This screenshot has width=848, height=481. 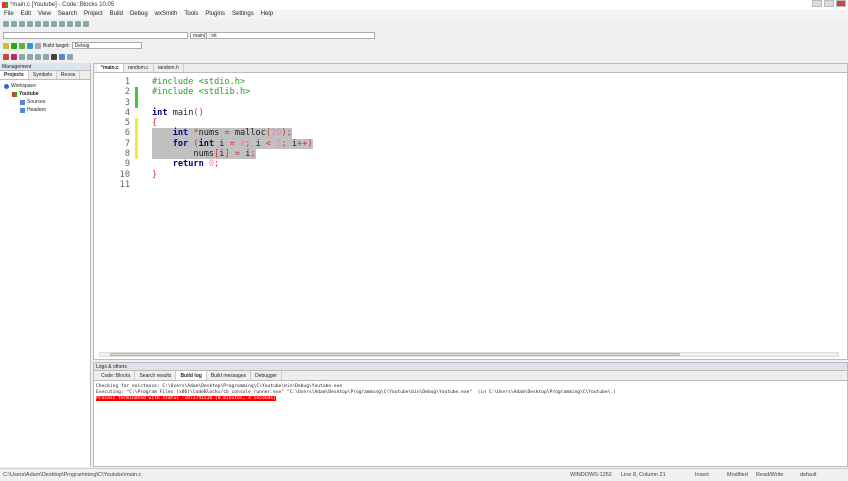 I want to click on tree-project-youtube: Youtube, so click(x=47, y=94).